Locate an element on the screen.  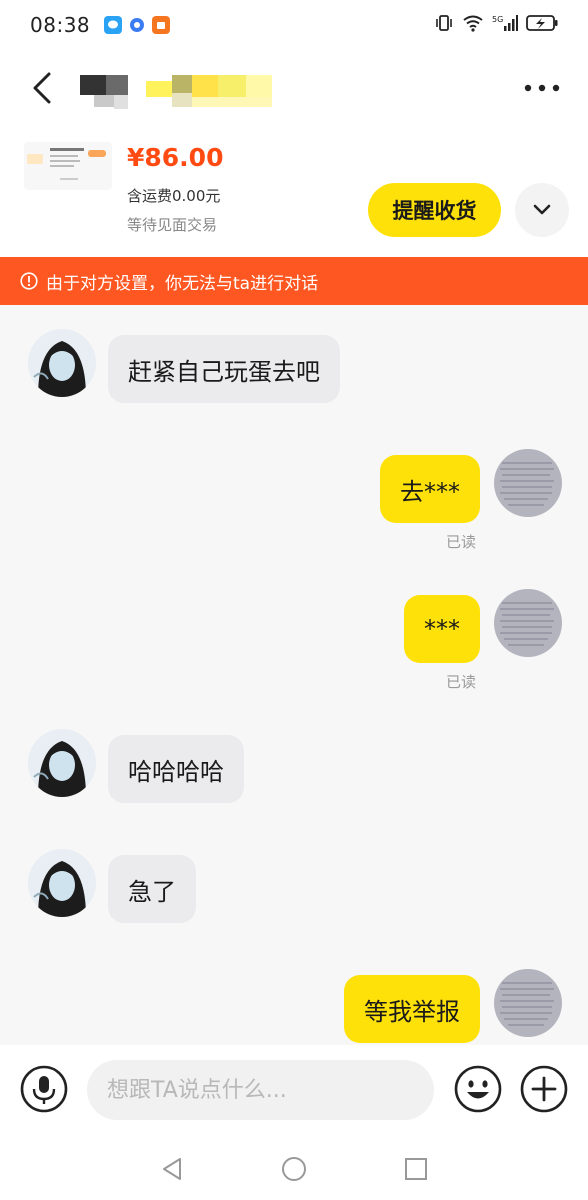
more-actions-button is located at coordinates (544, 1089).